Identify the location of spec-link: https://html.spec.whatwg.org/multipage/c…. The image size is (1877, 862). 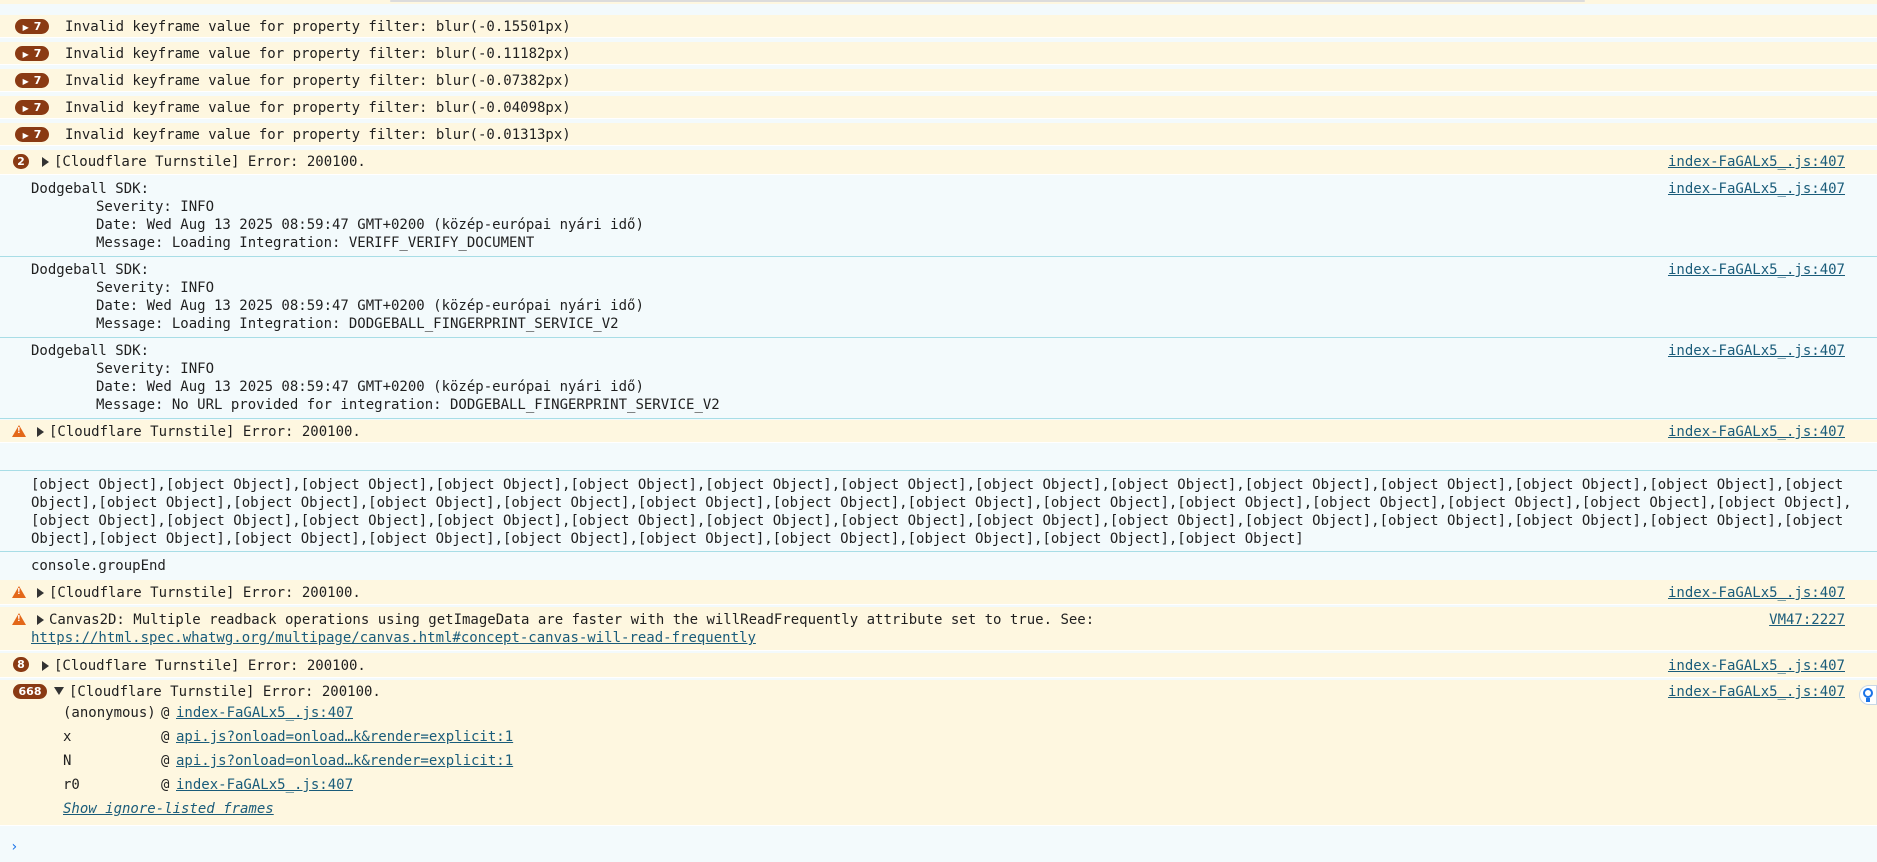
(393, 638).